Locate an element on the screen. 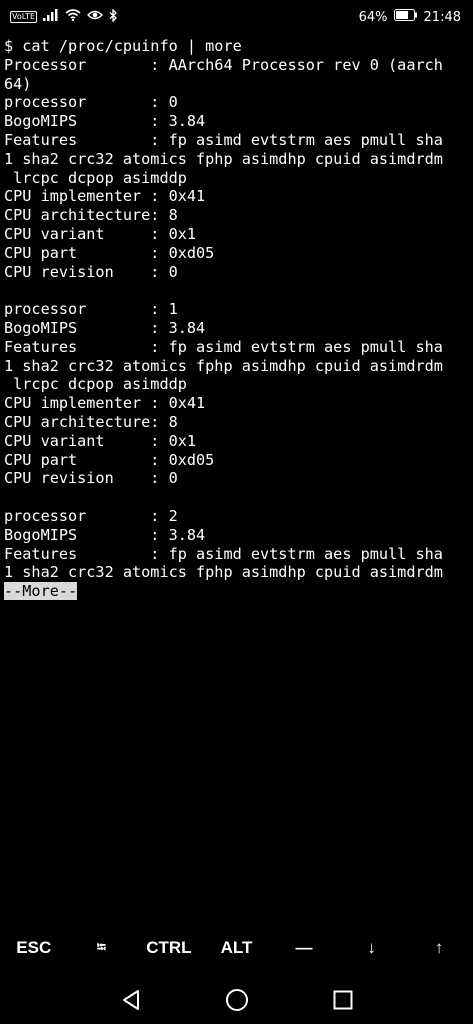 Image resolution: width=473 pixels, height=1024 pixels. extra-keys-row: ESC ⭾ CTRL ALT — ↓ ↑ is located at coordinates (236, 948).